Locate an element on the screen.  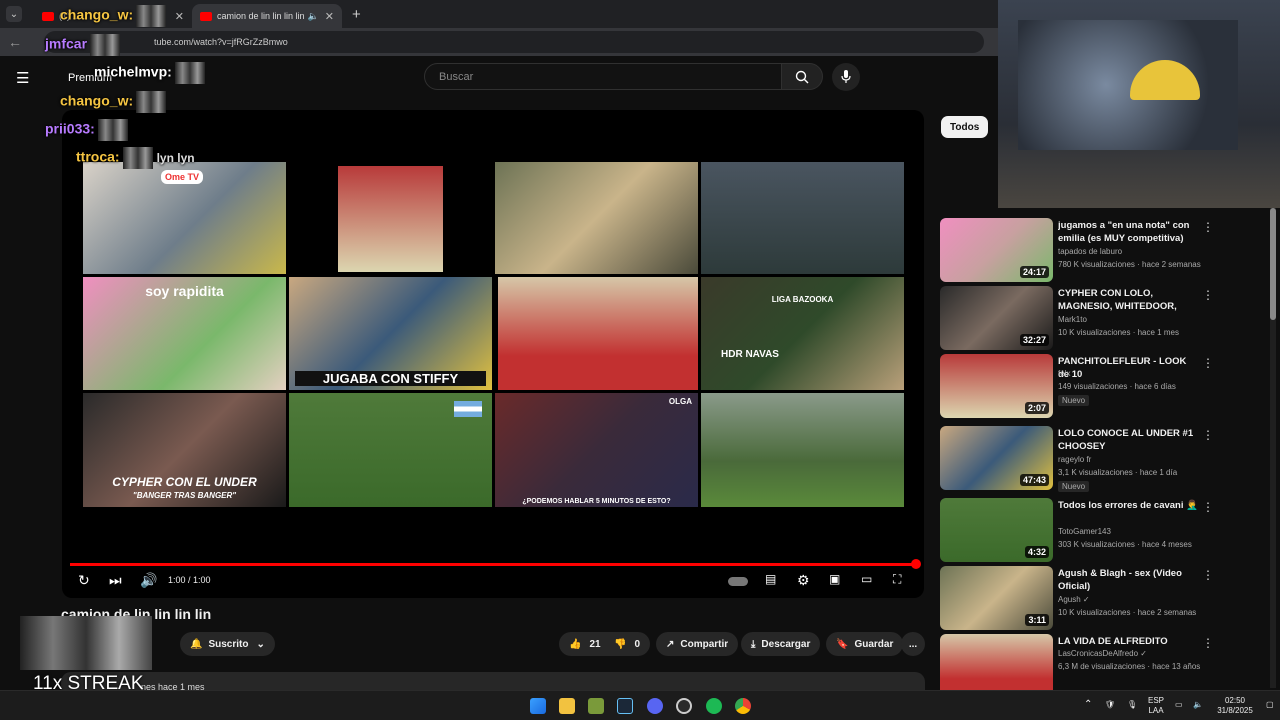
recommendation-thumbnail: 3:11 is located at coordinates (996, 598).